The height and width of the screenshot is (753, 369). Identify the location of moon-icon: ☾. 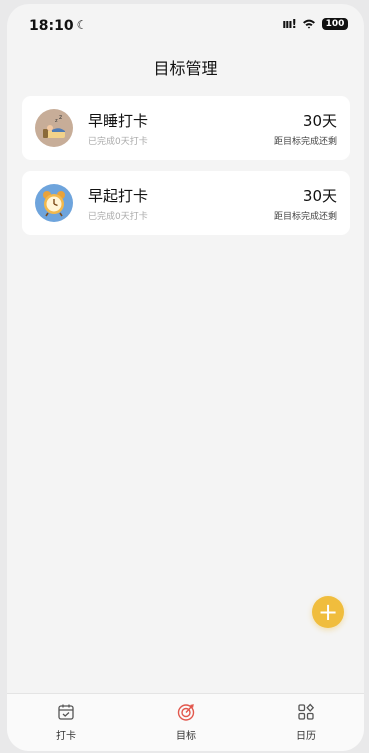
(82, 25).